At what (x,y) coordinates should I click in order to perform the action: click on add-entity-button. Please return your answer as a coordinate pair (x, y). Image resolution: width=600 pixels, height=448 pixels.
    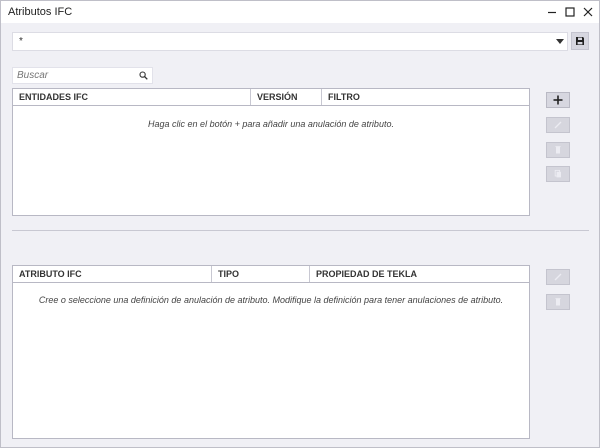
    Looking at the image, I should click on (558, 100).